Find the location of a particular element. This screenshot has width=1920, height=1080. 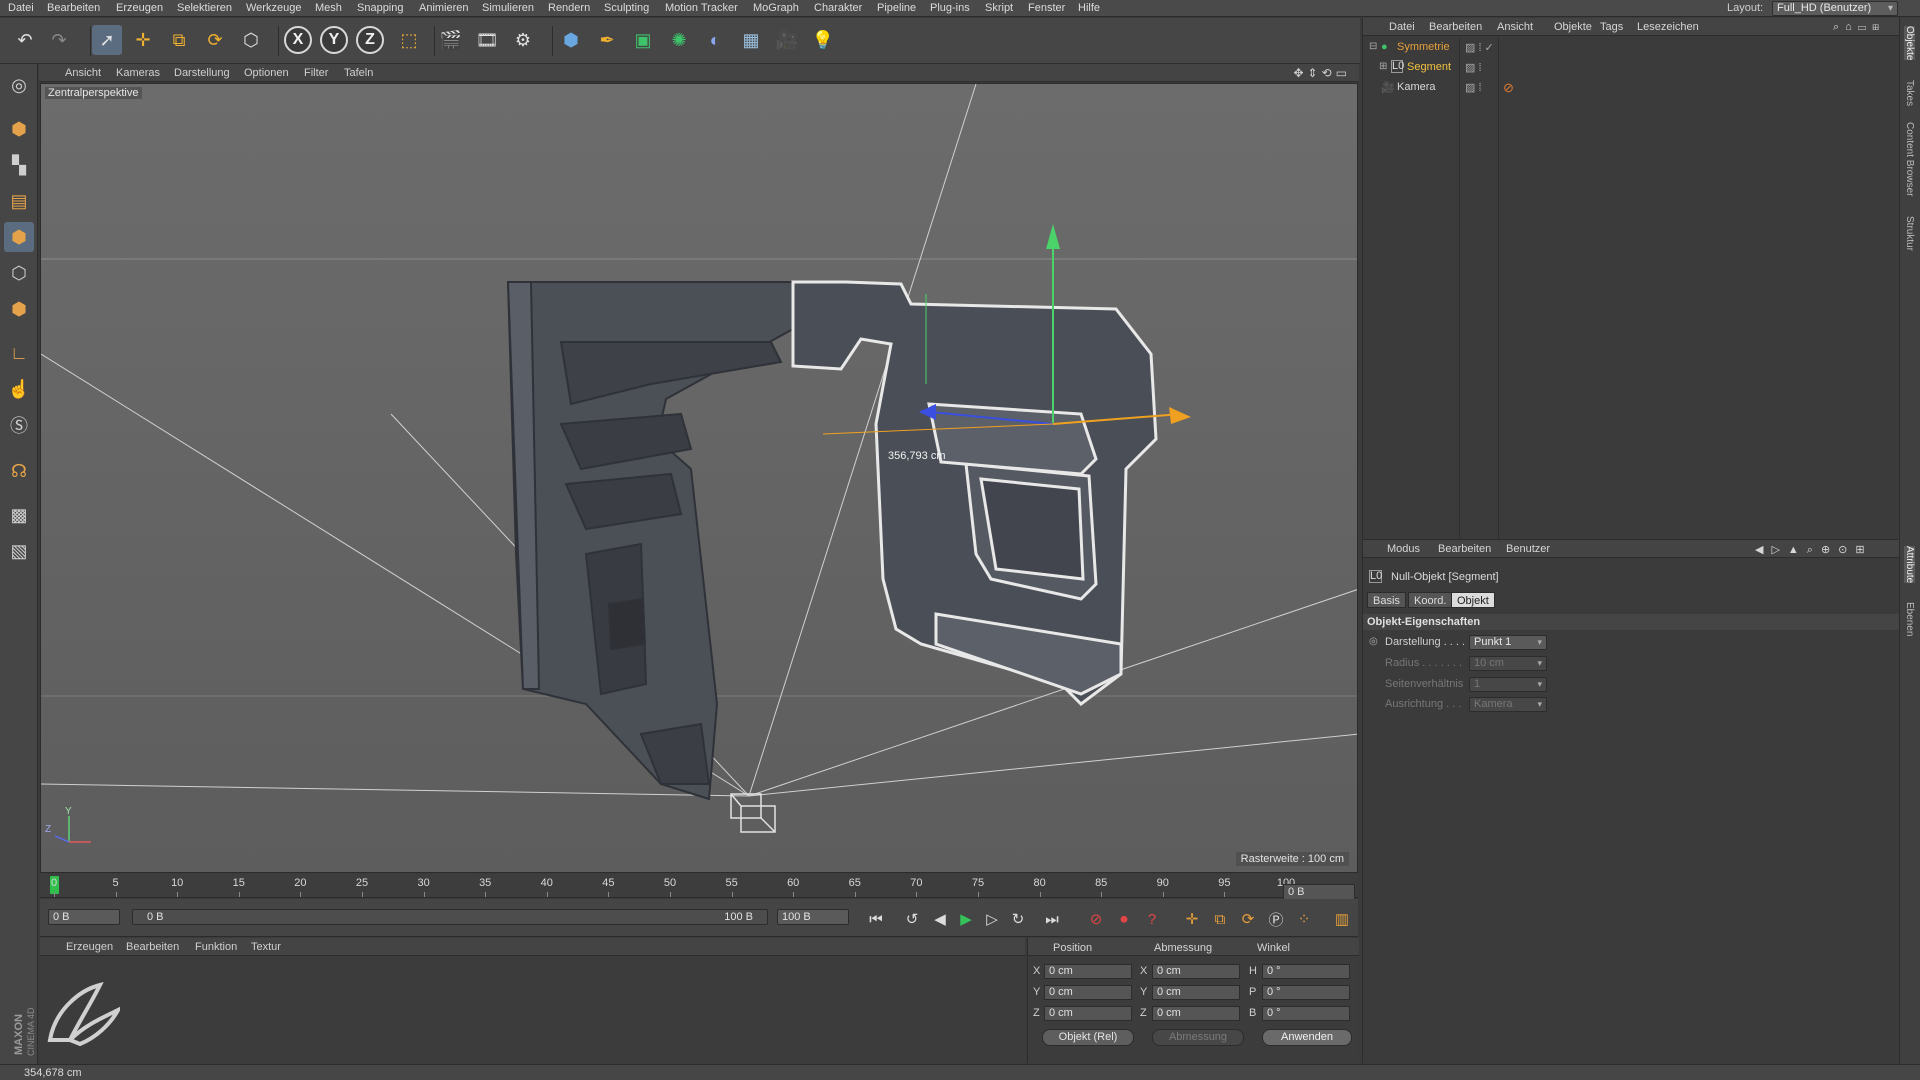

tab-basis: Basis is located at coordinates (1386, 600).